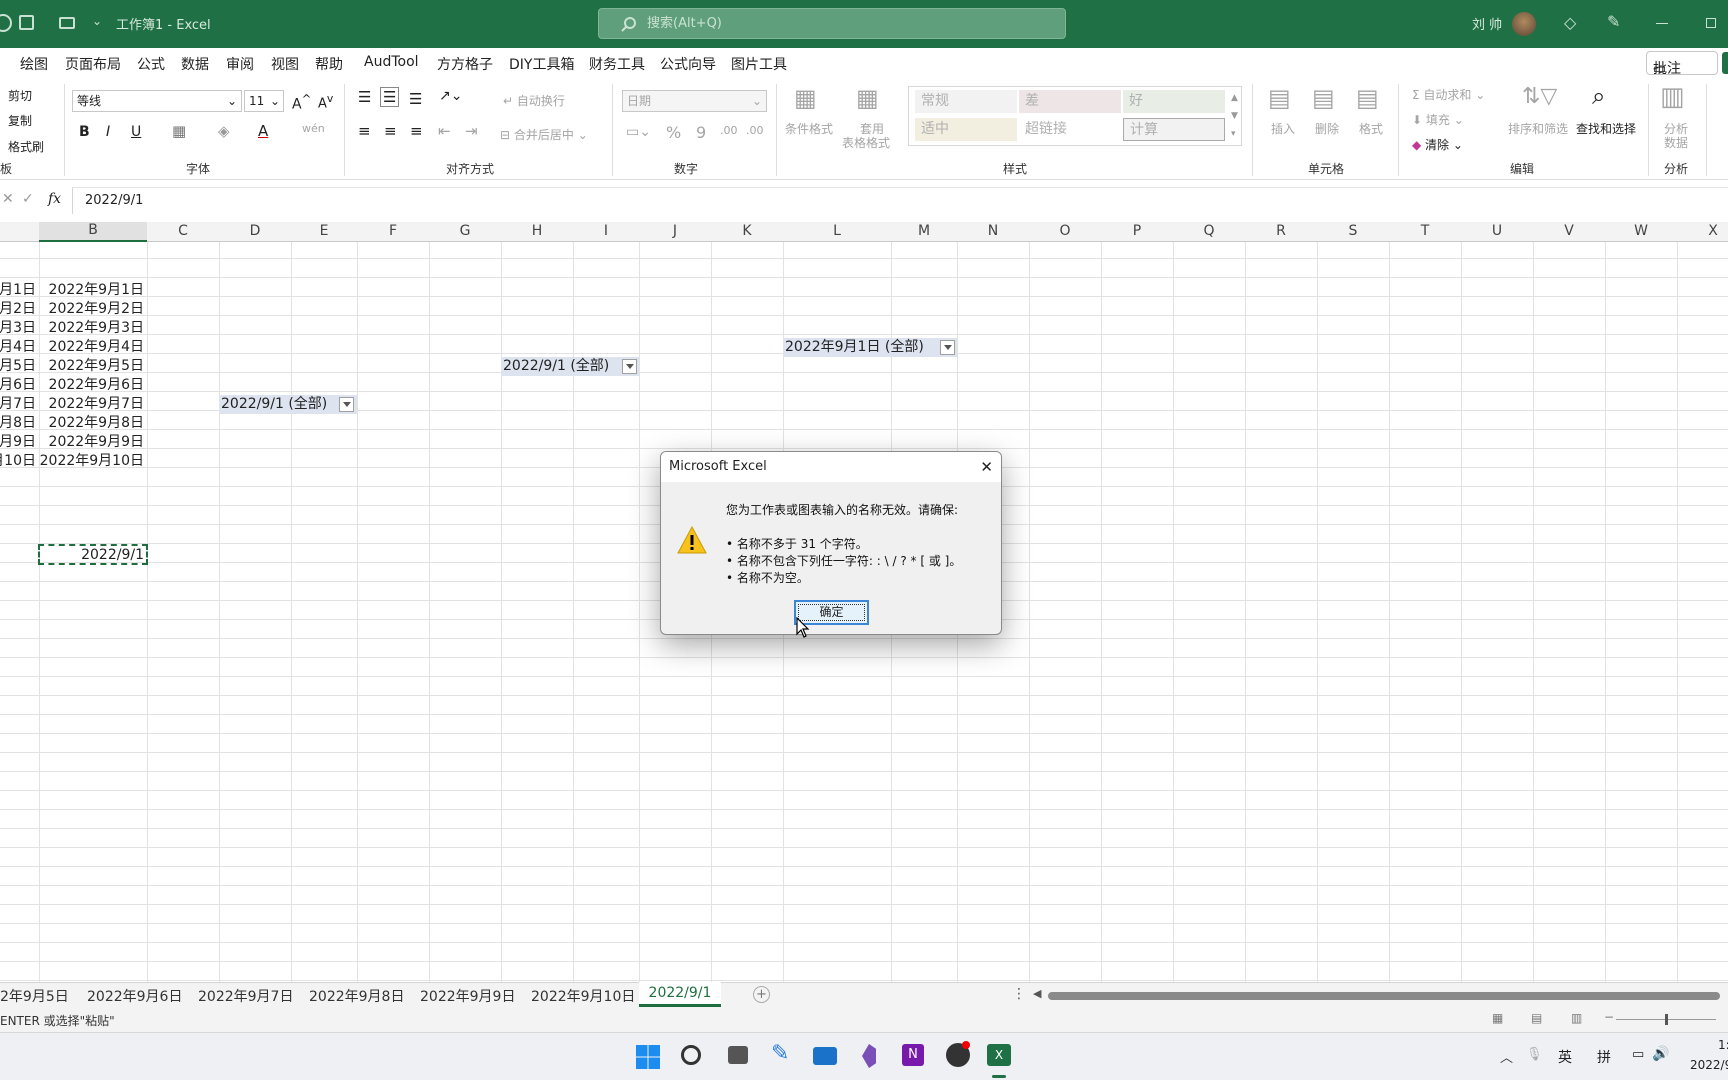 The image size is (1728, 1080). What do you see at coordinates (96, 404) in the screenshot?
I see `cell-b8: 2022年9月7日` at bounding box center [96, 404].